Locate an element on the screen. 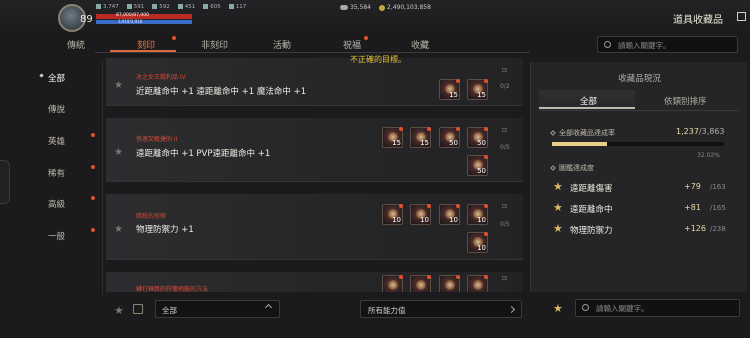  side-panel-handle is located at coordinates (5, 182).